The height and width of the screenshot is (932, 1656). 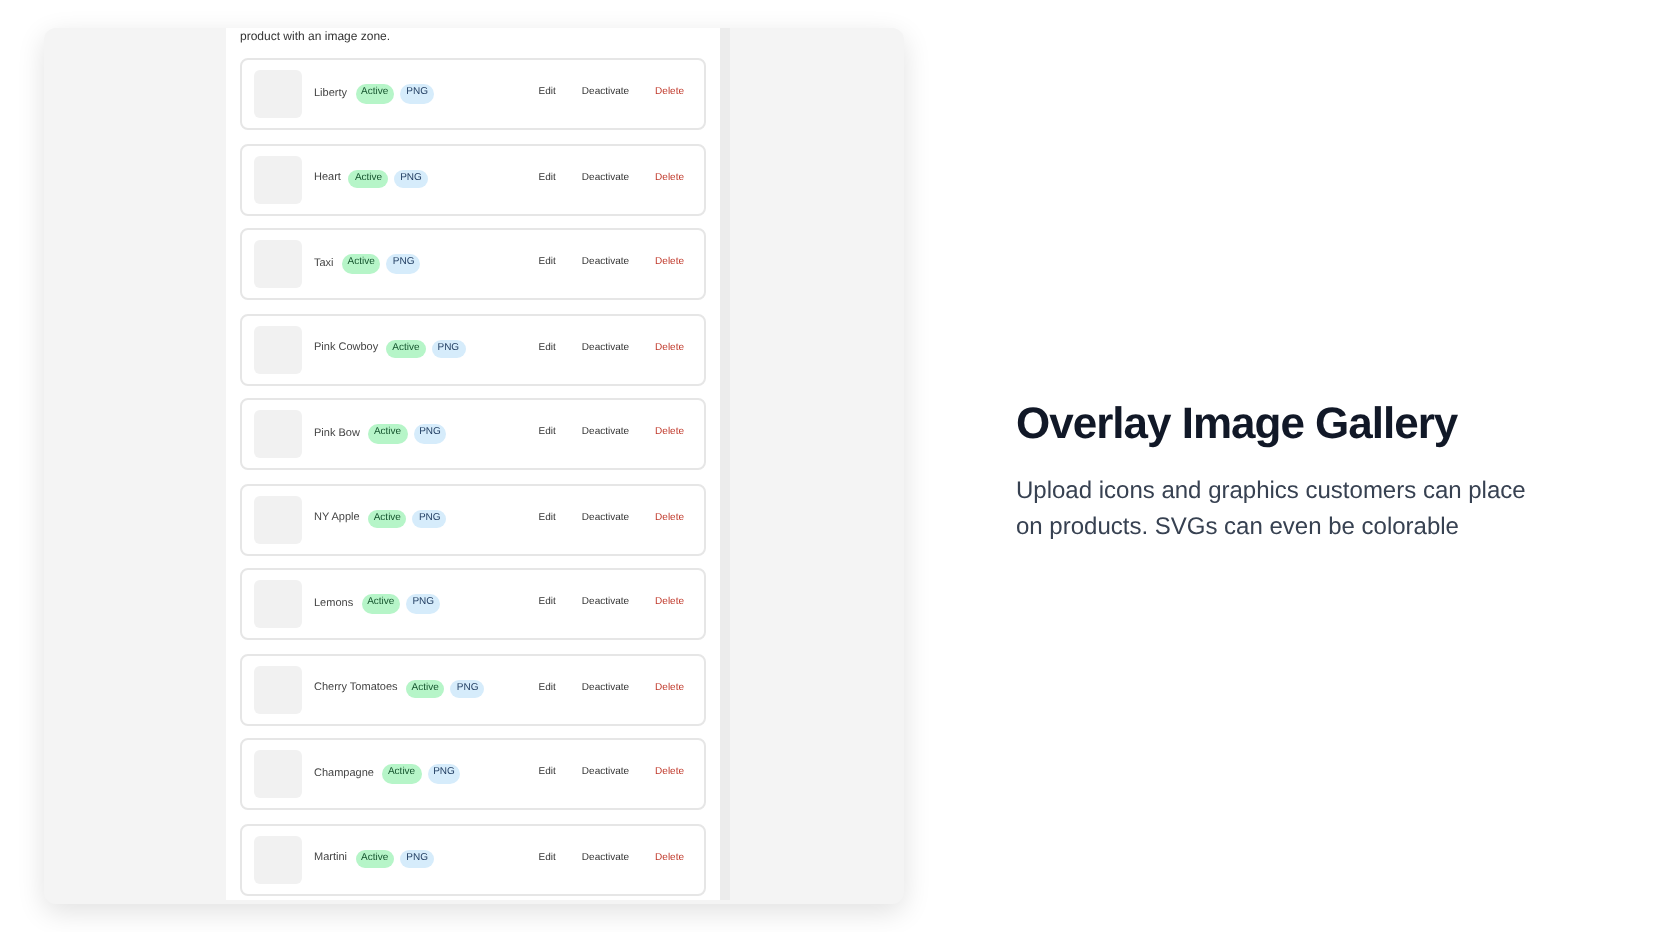 What do you see at coordinates (1238, 423) in the screenshot?
I see `feature-title: Overlay Image Gallery` at bounding box center [1238, 423].